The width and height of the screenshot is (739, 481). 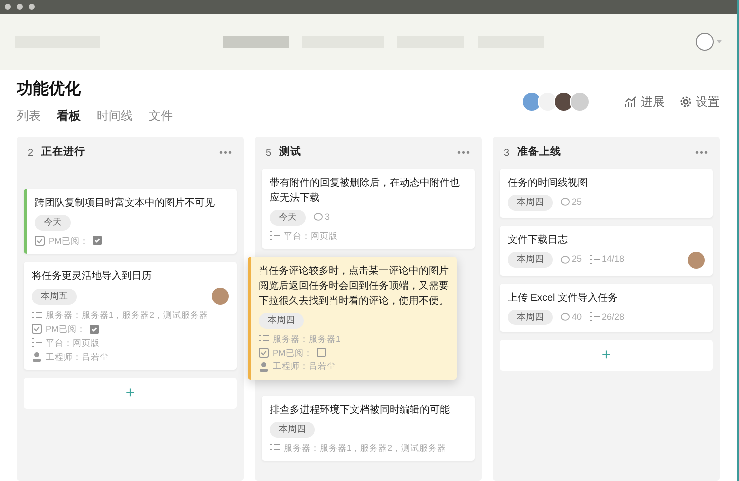 What do you see at coordinates (606, 193) in the screenshot?
I see `task-card: 任务的时间线视图 本周四 25` at bounding box center [606, 193].